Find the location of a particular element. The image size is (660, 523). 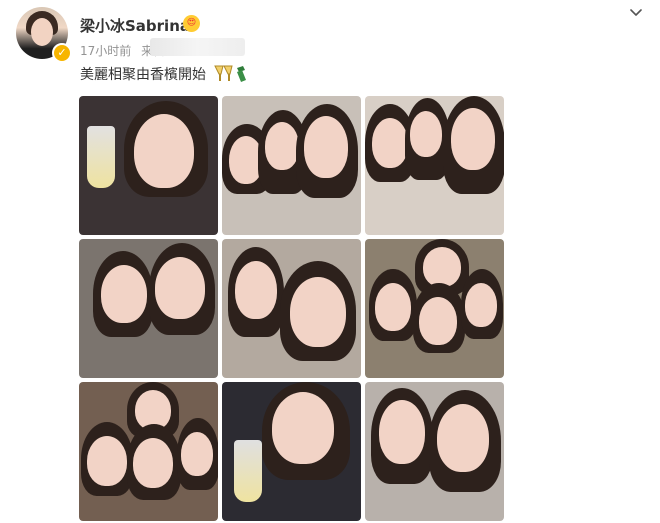

verified-badge: ✓ is located at coordinates (62, 53).